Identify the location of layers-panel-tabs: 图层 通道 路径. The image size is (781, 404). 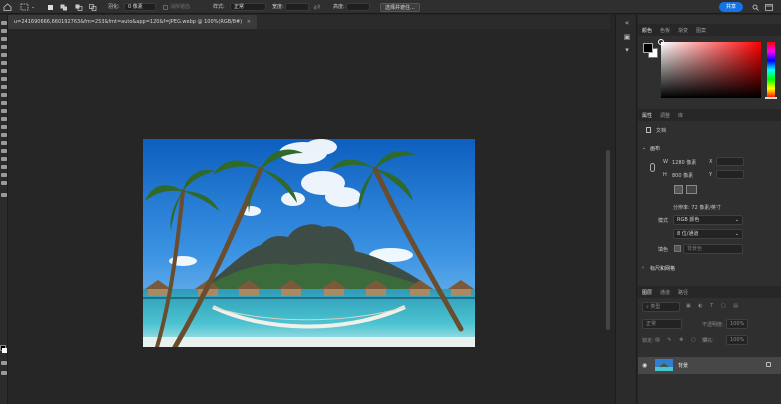
(709, 292).